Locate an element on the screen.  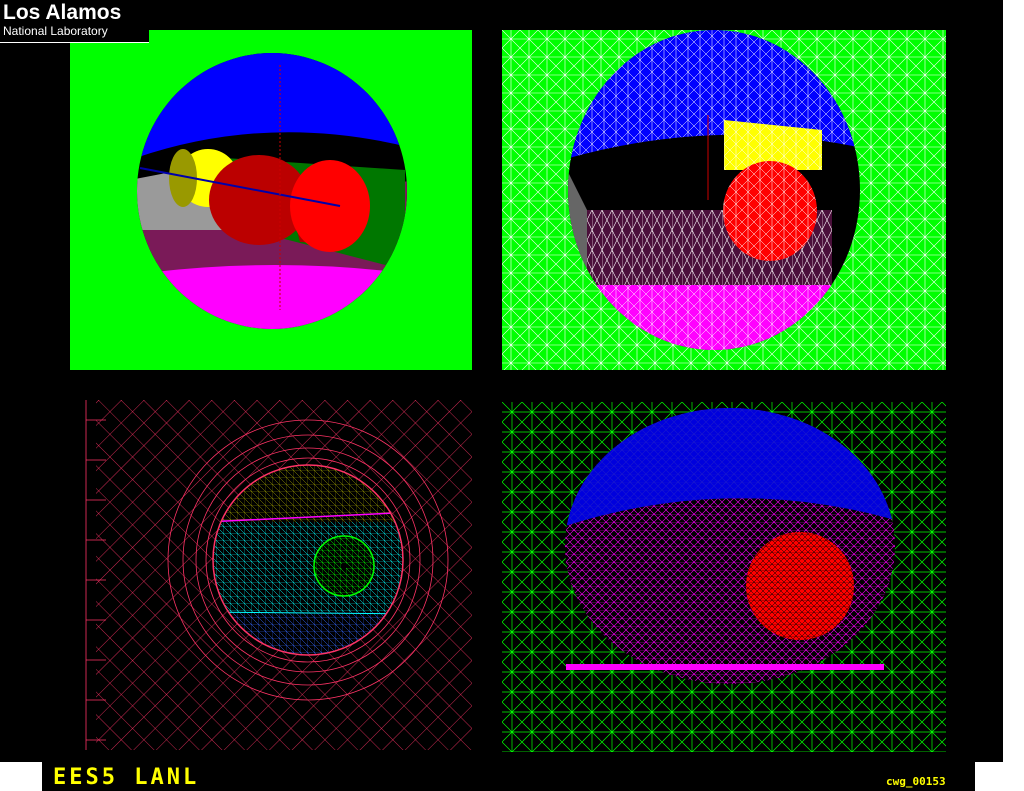
logo-title: Los Alamos is located at coordinates (62, 12).